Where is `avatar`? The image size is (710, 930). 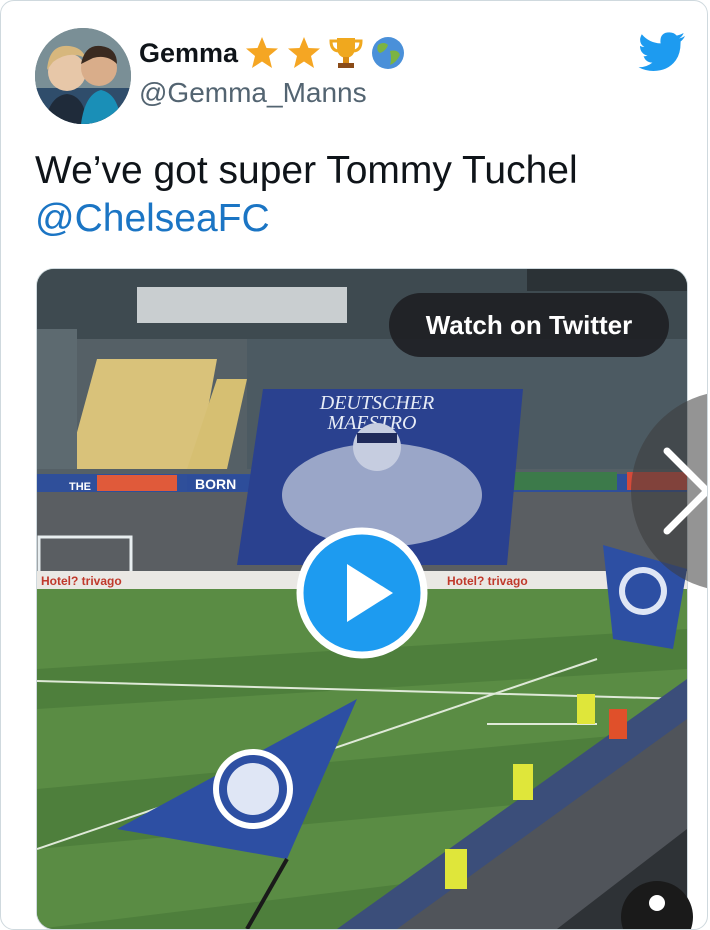
avatar is located at coordinates (83, 76).